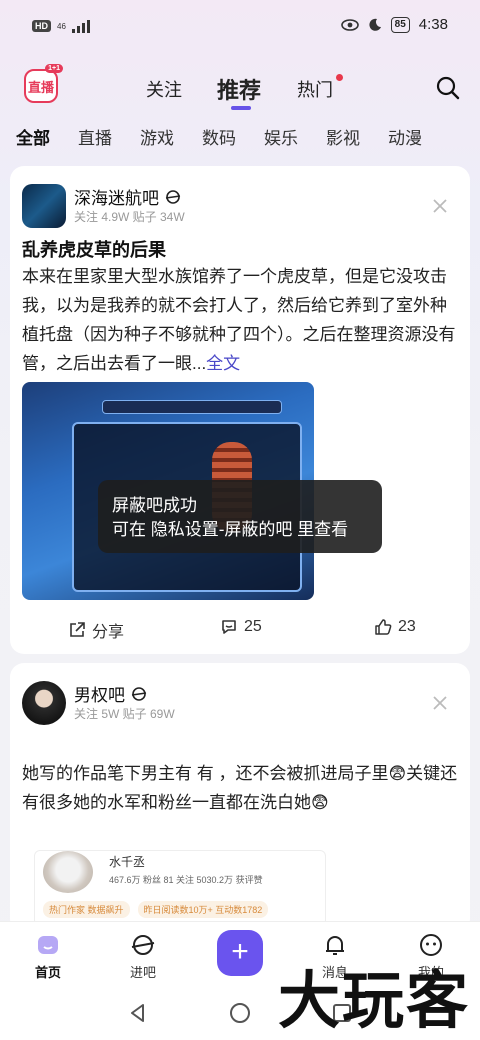  What do you see at coordinates (40, 87) in the screenshot?
I see `logo-text: 直播` at bounding box center [40, 87].